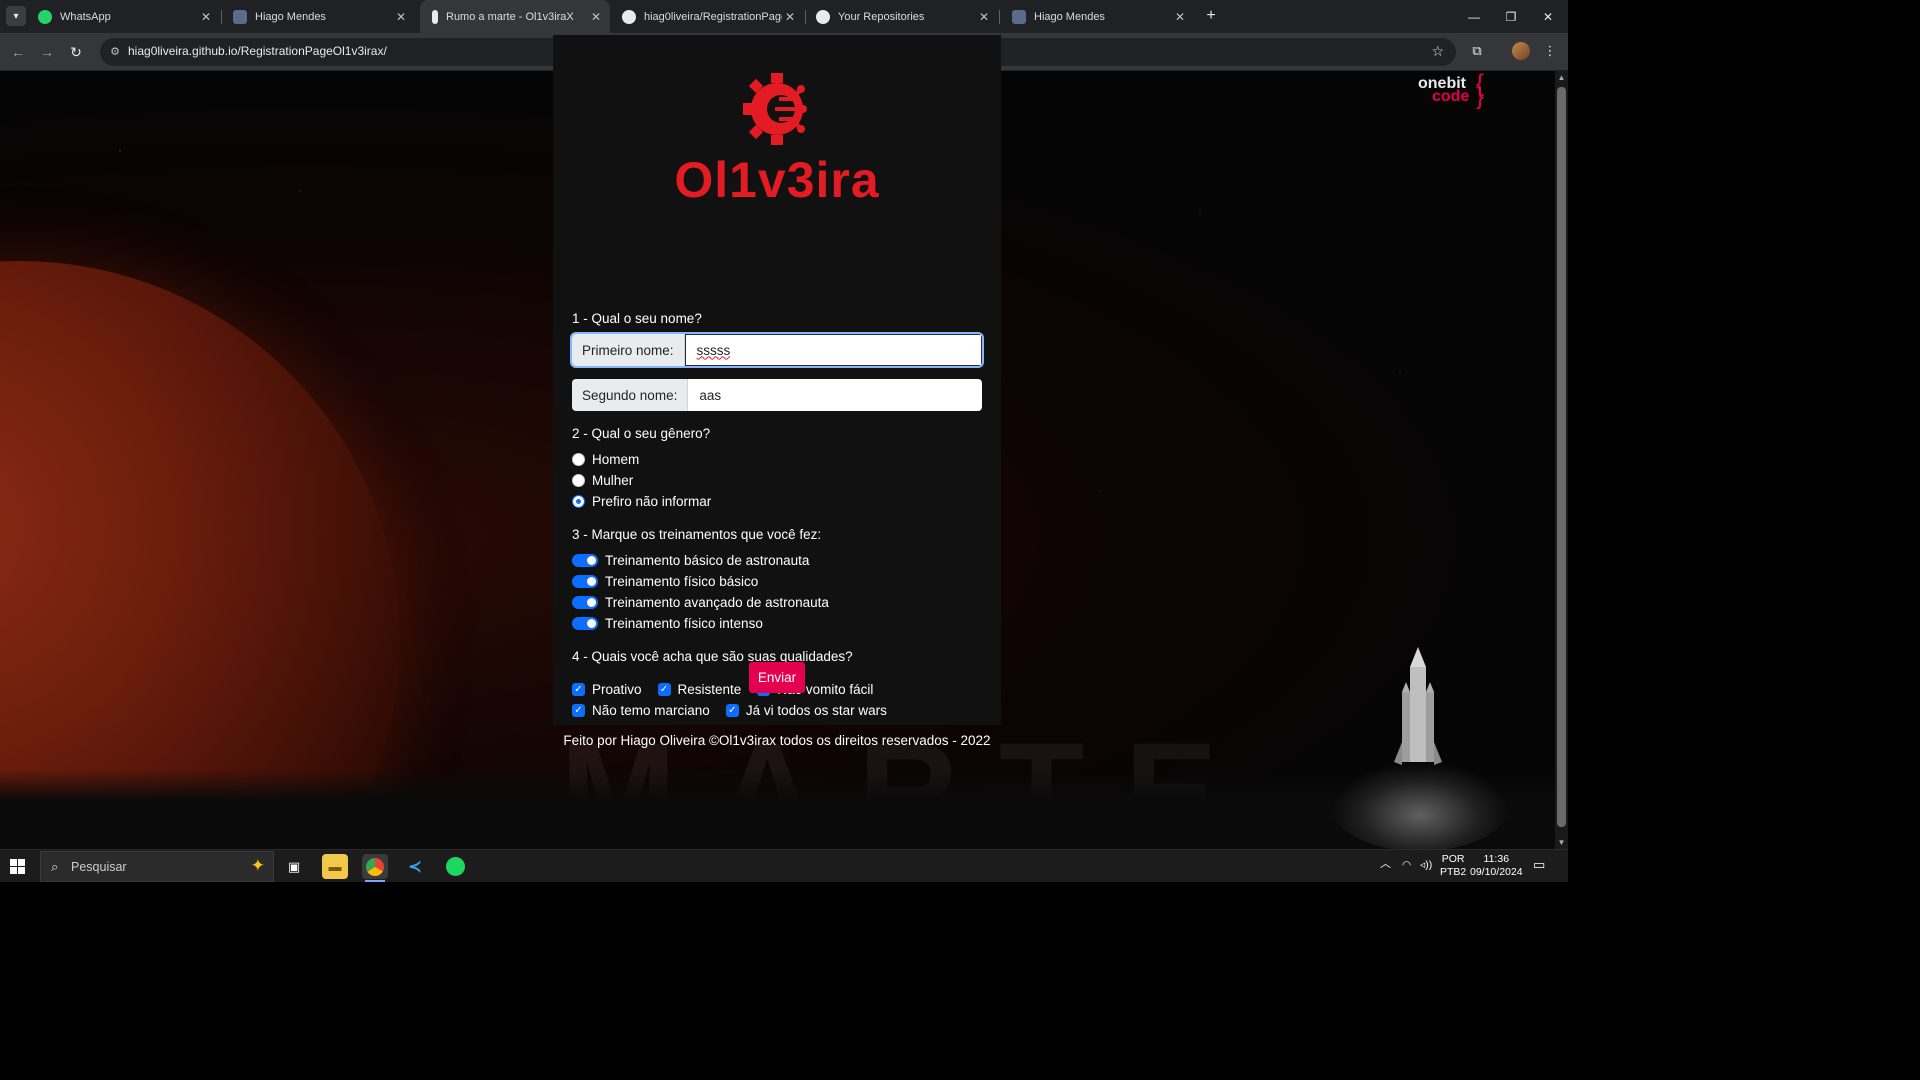 The height and width of the screenshot is (1080, 1920). I want to click on chrome-logo, so click(375, 866).